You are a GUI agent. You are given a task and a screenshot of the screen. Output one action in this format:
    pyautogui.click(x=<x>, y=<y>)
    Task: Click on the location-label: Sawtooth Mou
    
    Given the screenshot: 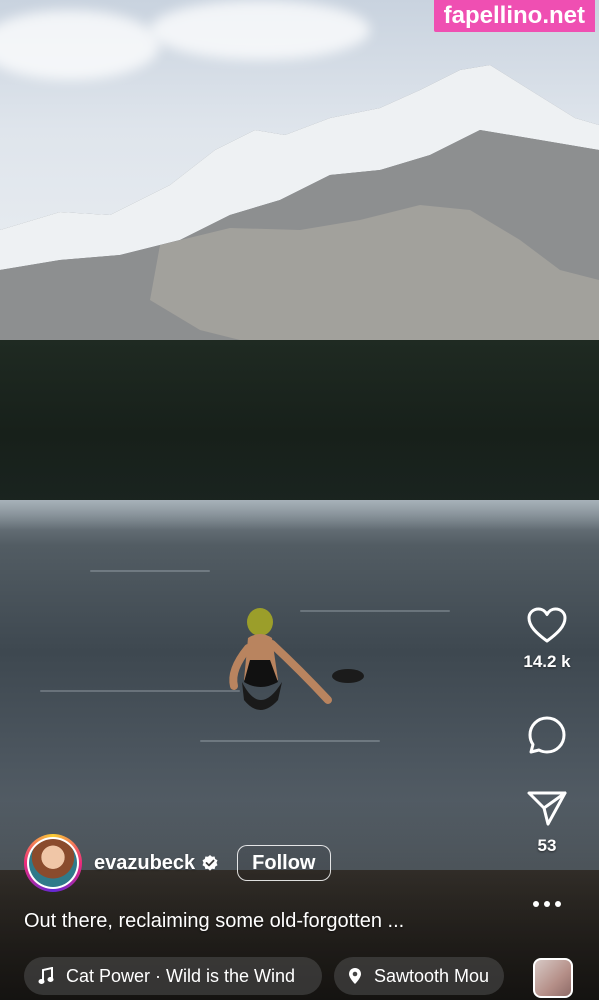 What is the action you would take?
    pyautogui.click(x=432, y=975)
    